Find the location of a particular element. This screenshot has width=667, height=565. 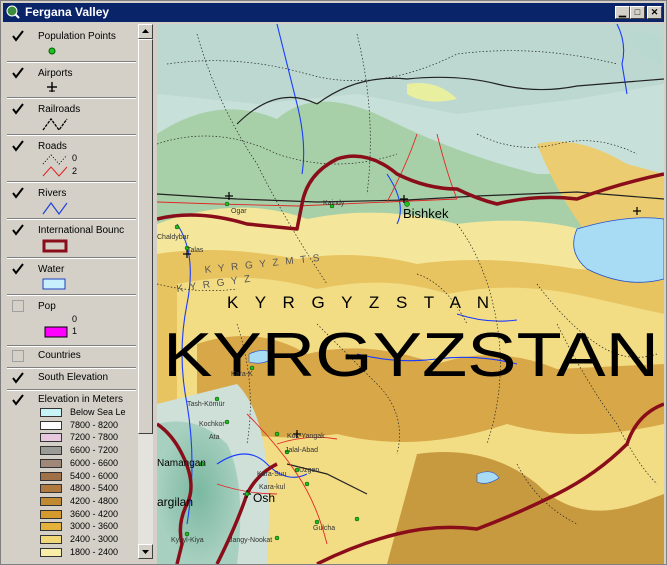

elevation-range-label: 5400 - 6000 is located at coordinates (94, 475).